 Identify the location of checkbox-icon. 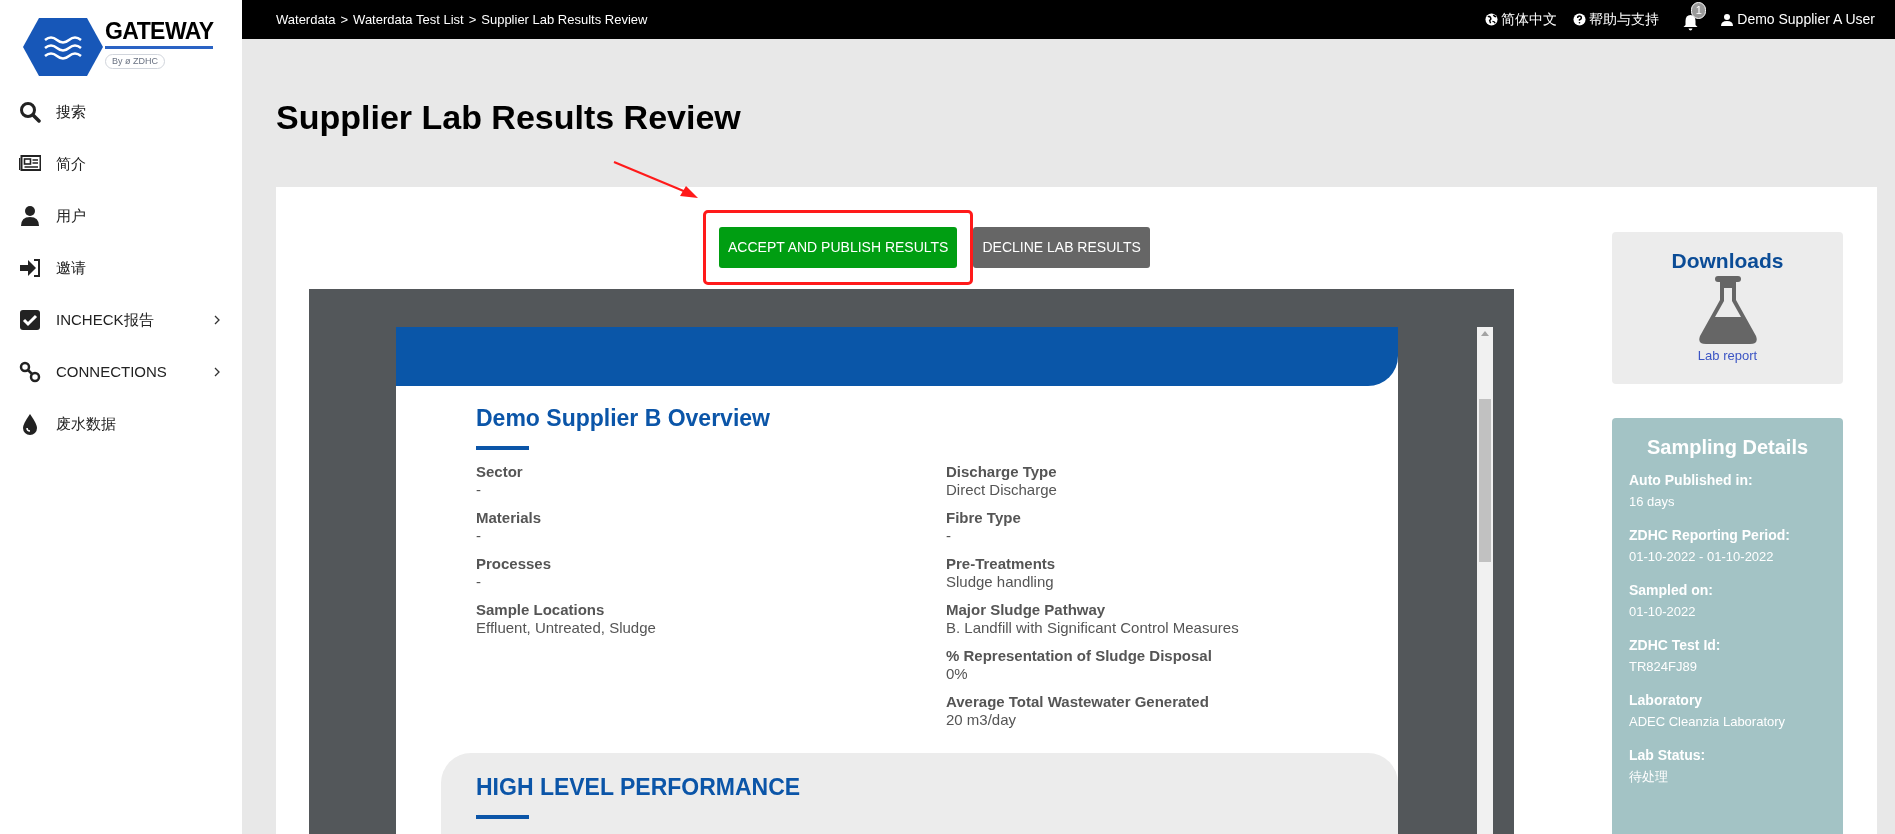
(30, 320).